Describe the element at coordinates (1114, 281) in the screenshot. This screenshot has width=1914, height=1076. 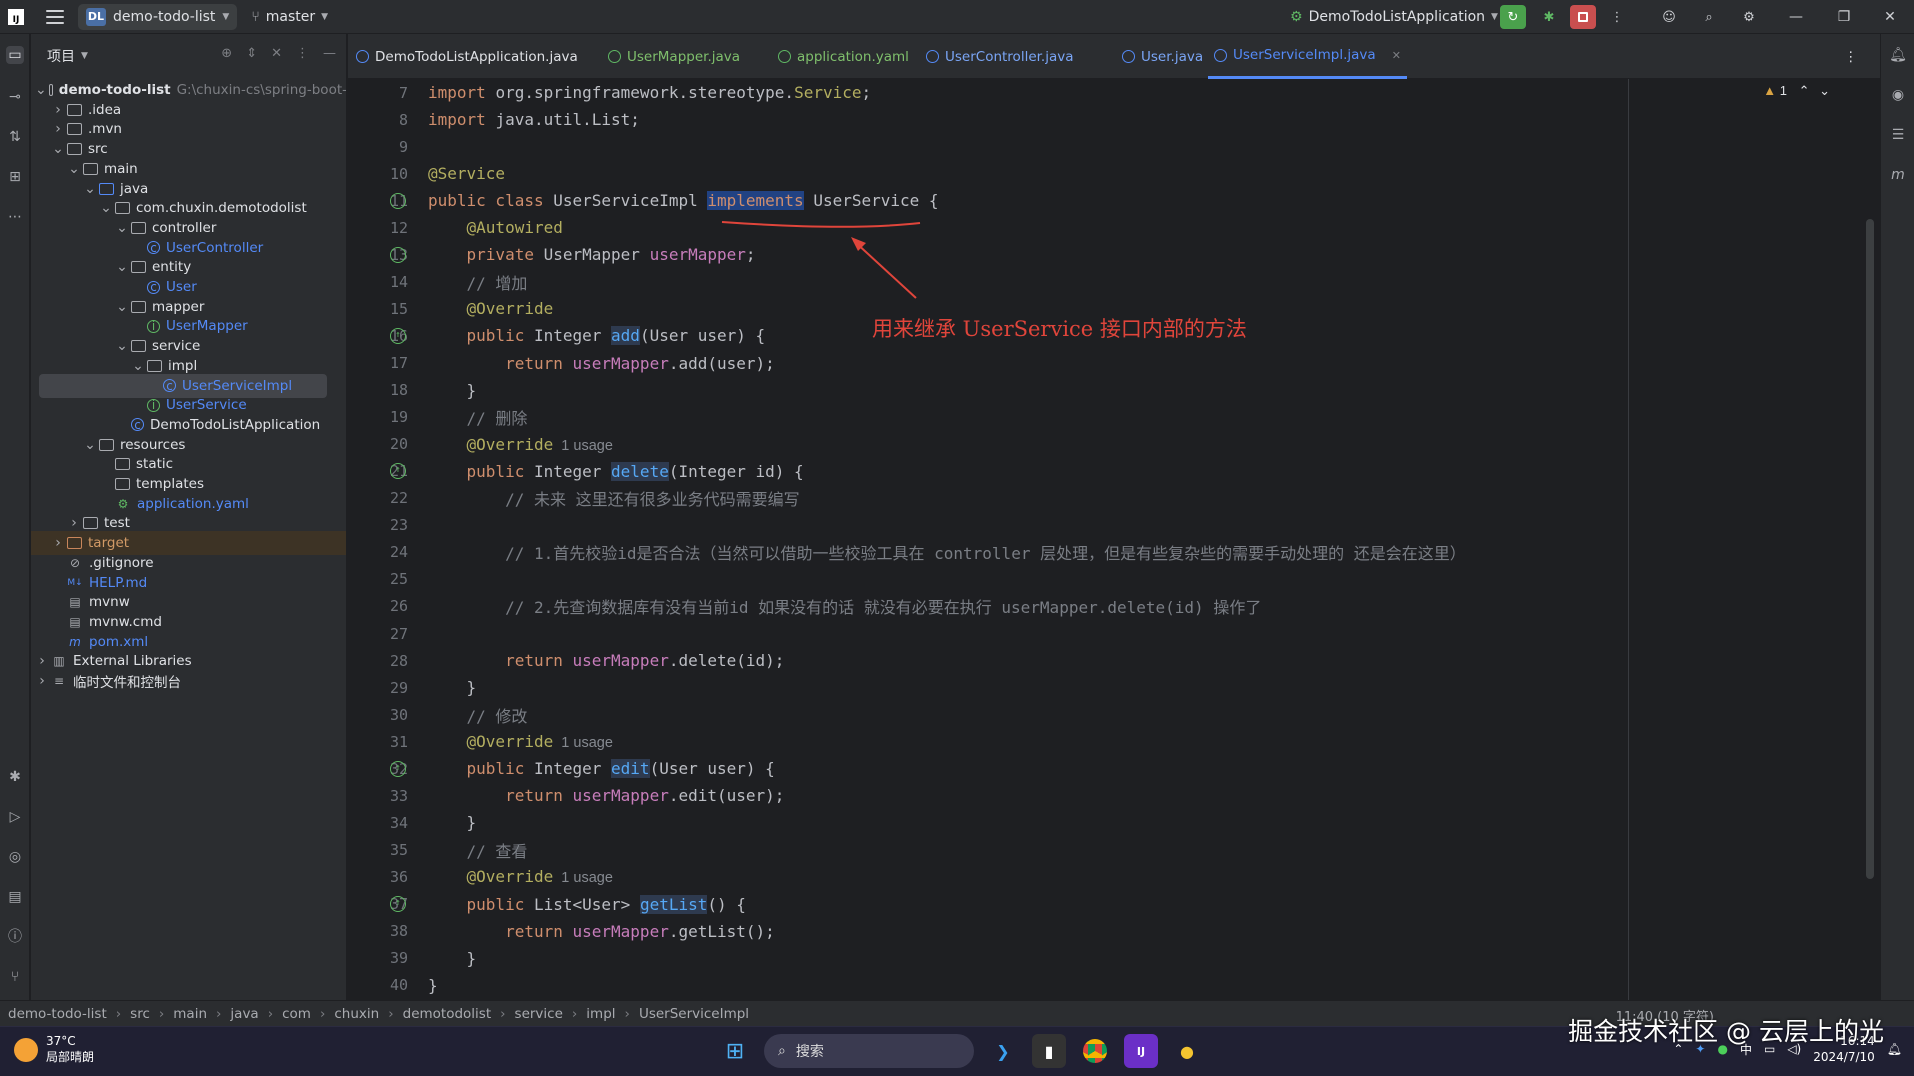
I see `code-line: 14 // 增加` at that location.